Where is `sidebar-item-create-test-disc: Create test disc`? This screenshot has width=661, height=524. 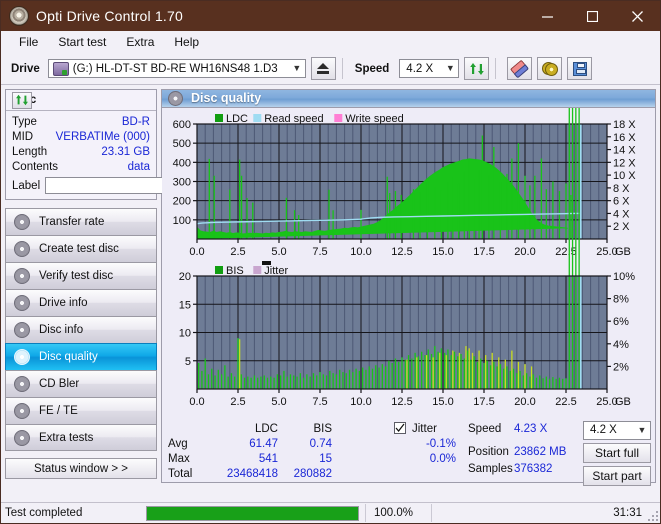
sidebar-item-create-test-disc: Create test disc is located at coordinates (81, 248).